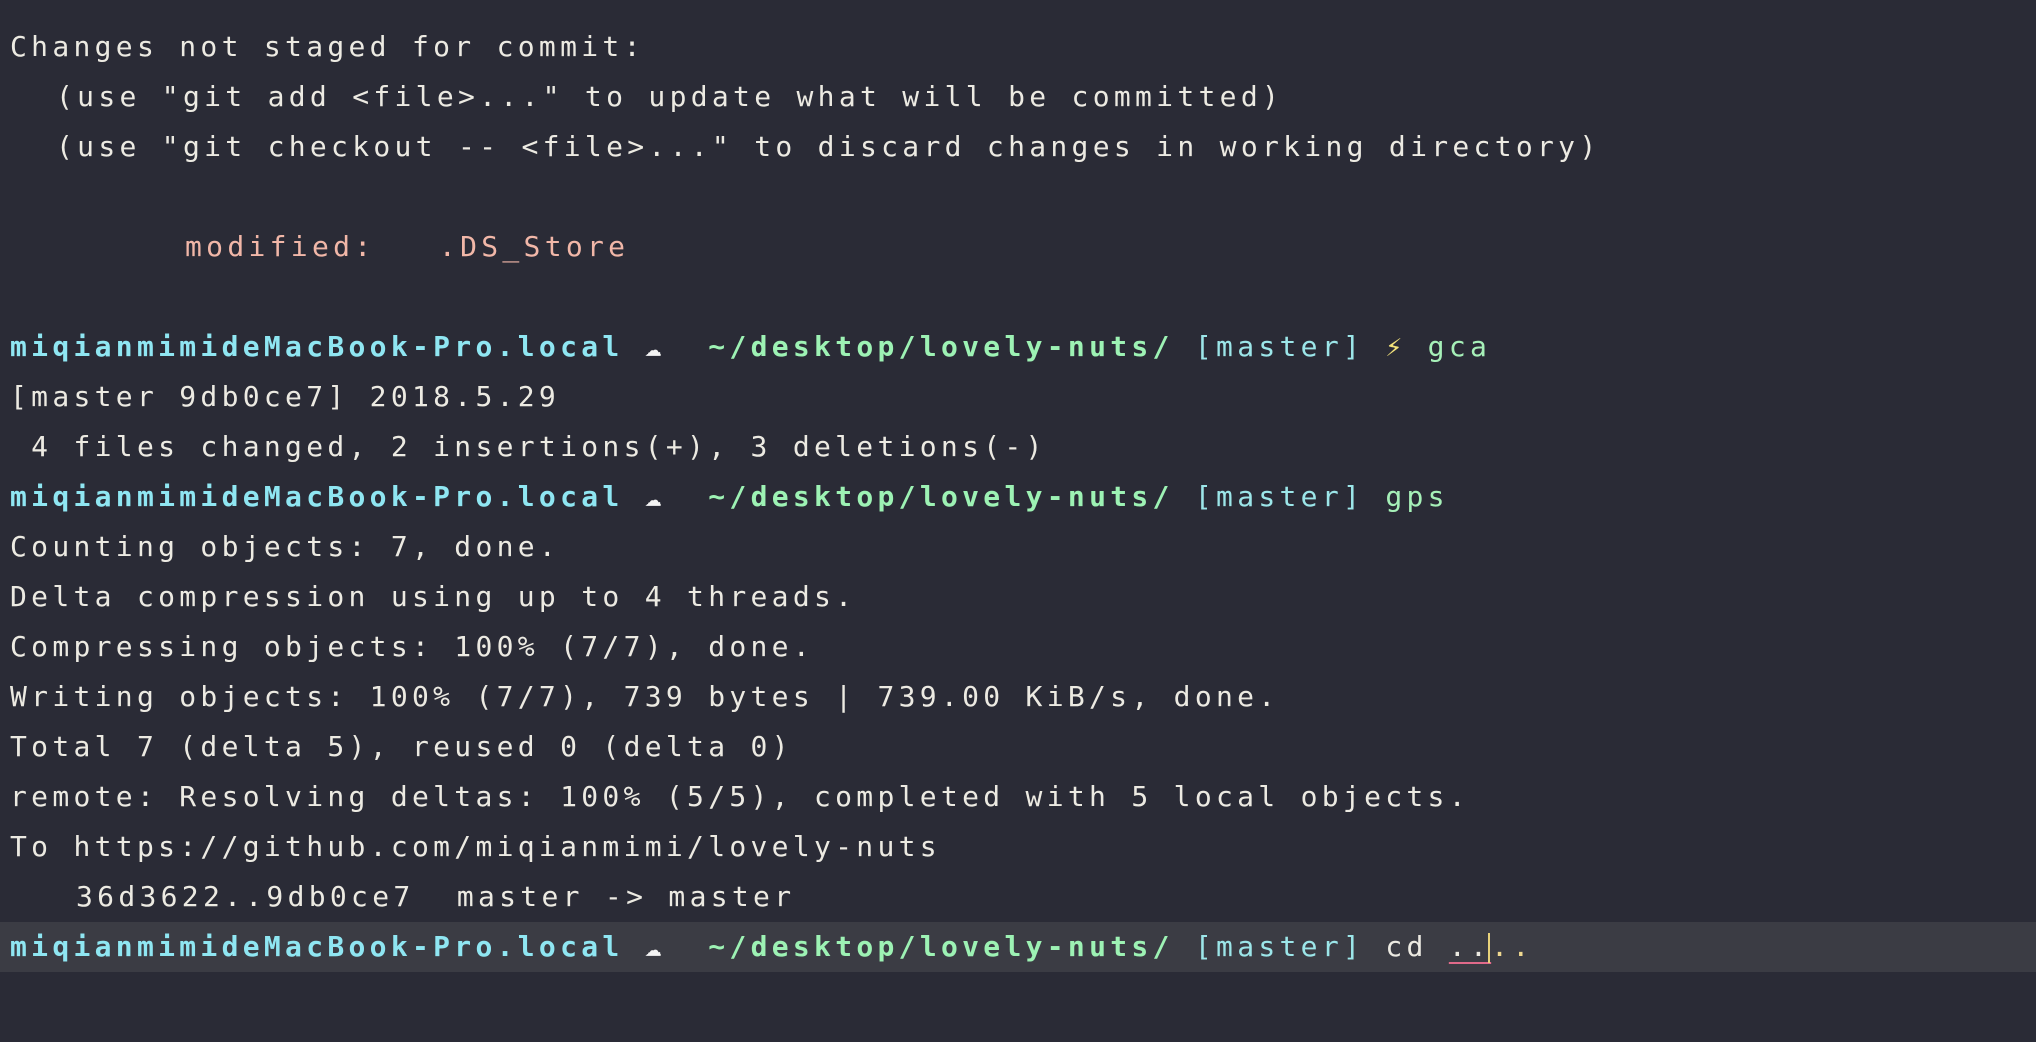 This screenshot has width=2036, height=1042. What do you see at coordinates (327, 46) in the screenshot?
I see `status-header: Changes not staged for commit:` at bounding box center [327, 46].